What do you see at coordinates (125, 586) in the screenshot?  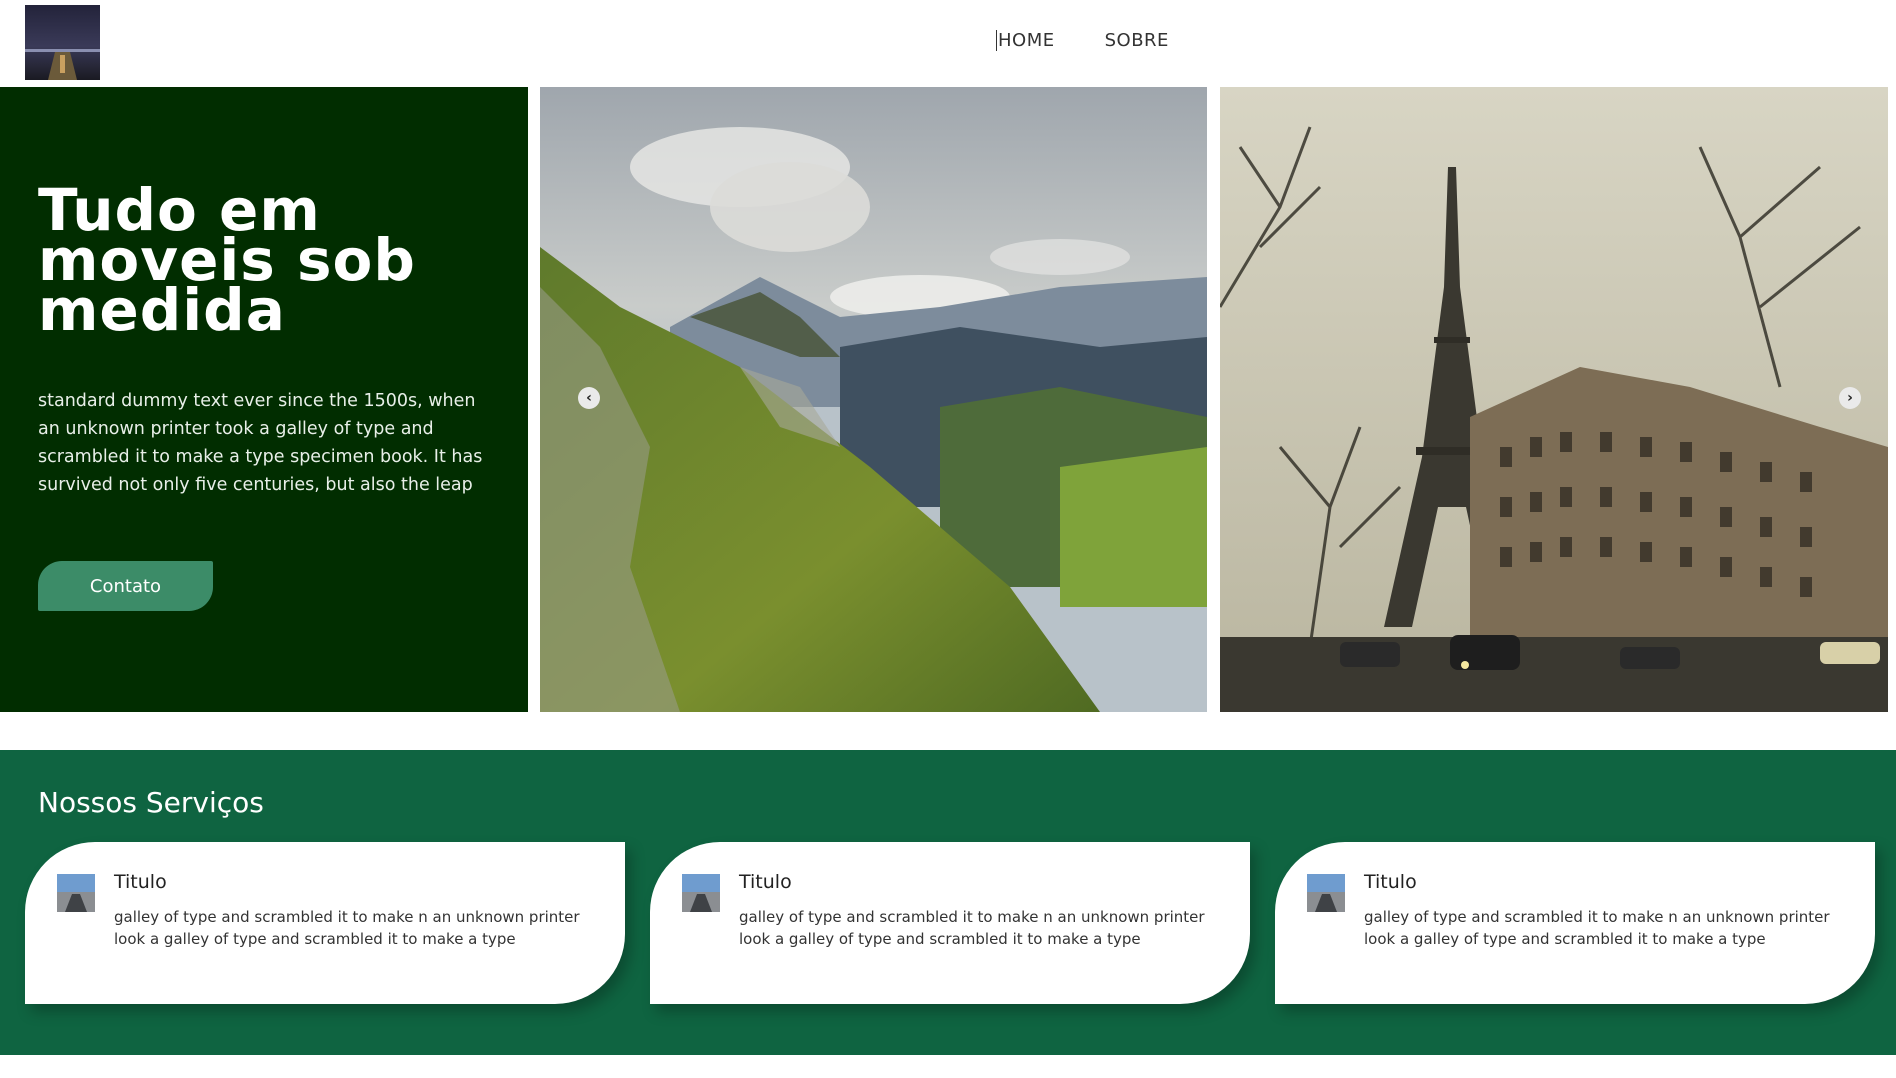 I see `contact-button: Contato` at bounding box center [125, 586].